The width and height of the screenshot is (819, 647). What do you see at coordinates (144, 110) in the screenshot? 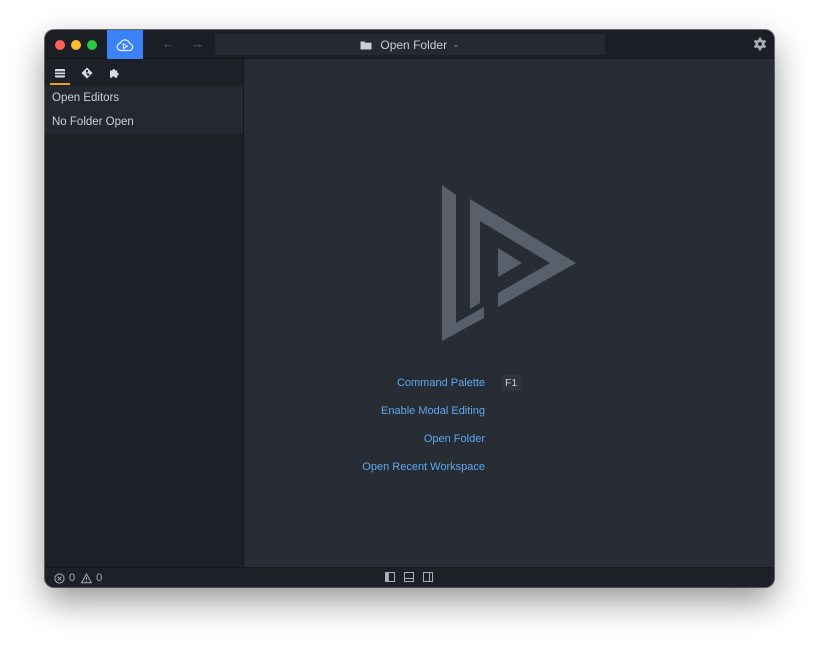
I see `explorer-panel: Open Editors No Folder Open` at bounding box center [144, 110].